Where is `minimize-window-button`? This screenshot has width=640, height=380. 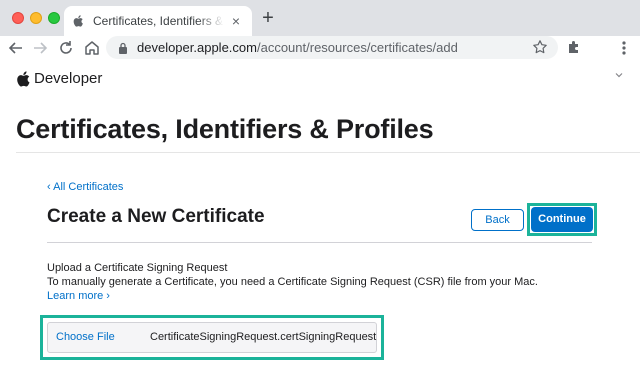
minimize-window-button is located at coordinates (36, 18).